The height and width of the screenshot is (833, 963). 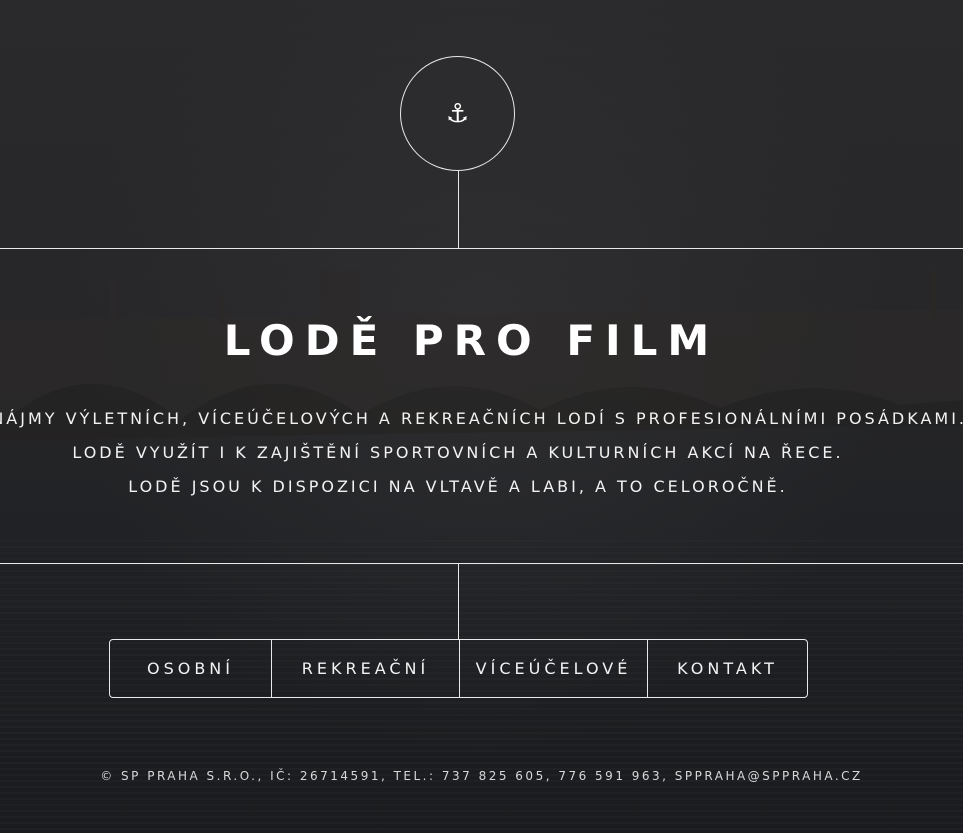 What do you see at coordinates (190, 668) in the screenshot?
I see `nav-item-osobni: OSOBNÍ` at bounding box center [190, 668].